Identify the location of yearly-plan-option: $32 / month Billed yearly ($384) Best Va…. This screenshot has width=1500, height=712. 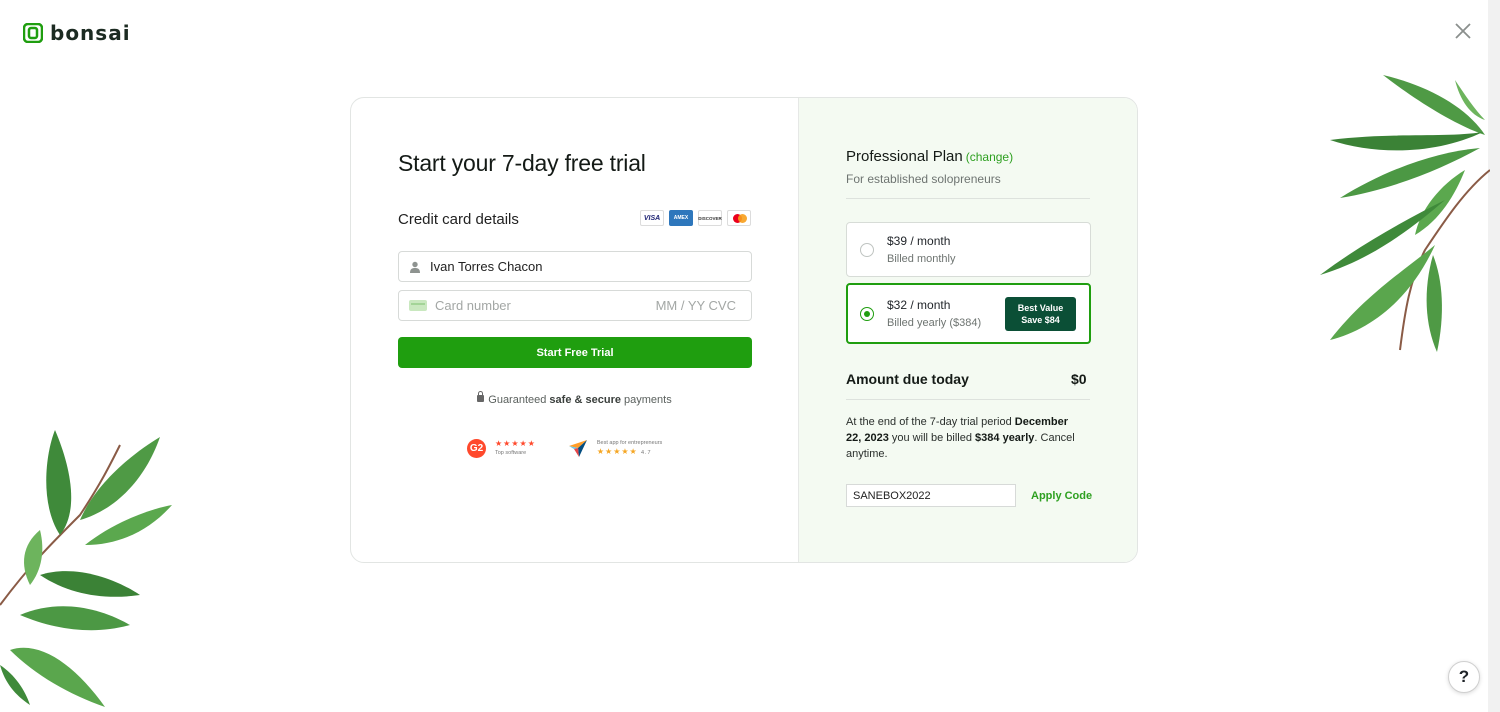
(968, 313).